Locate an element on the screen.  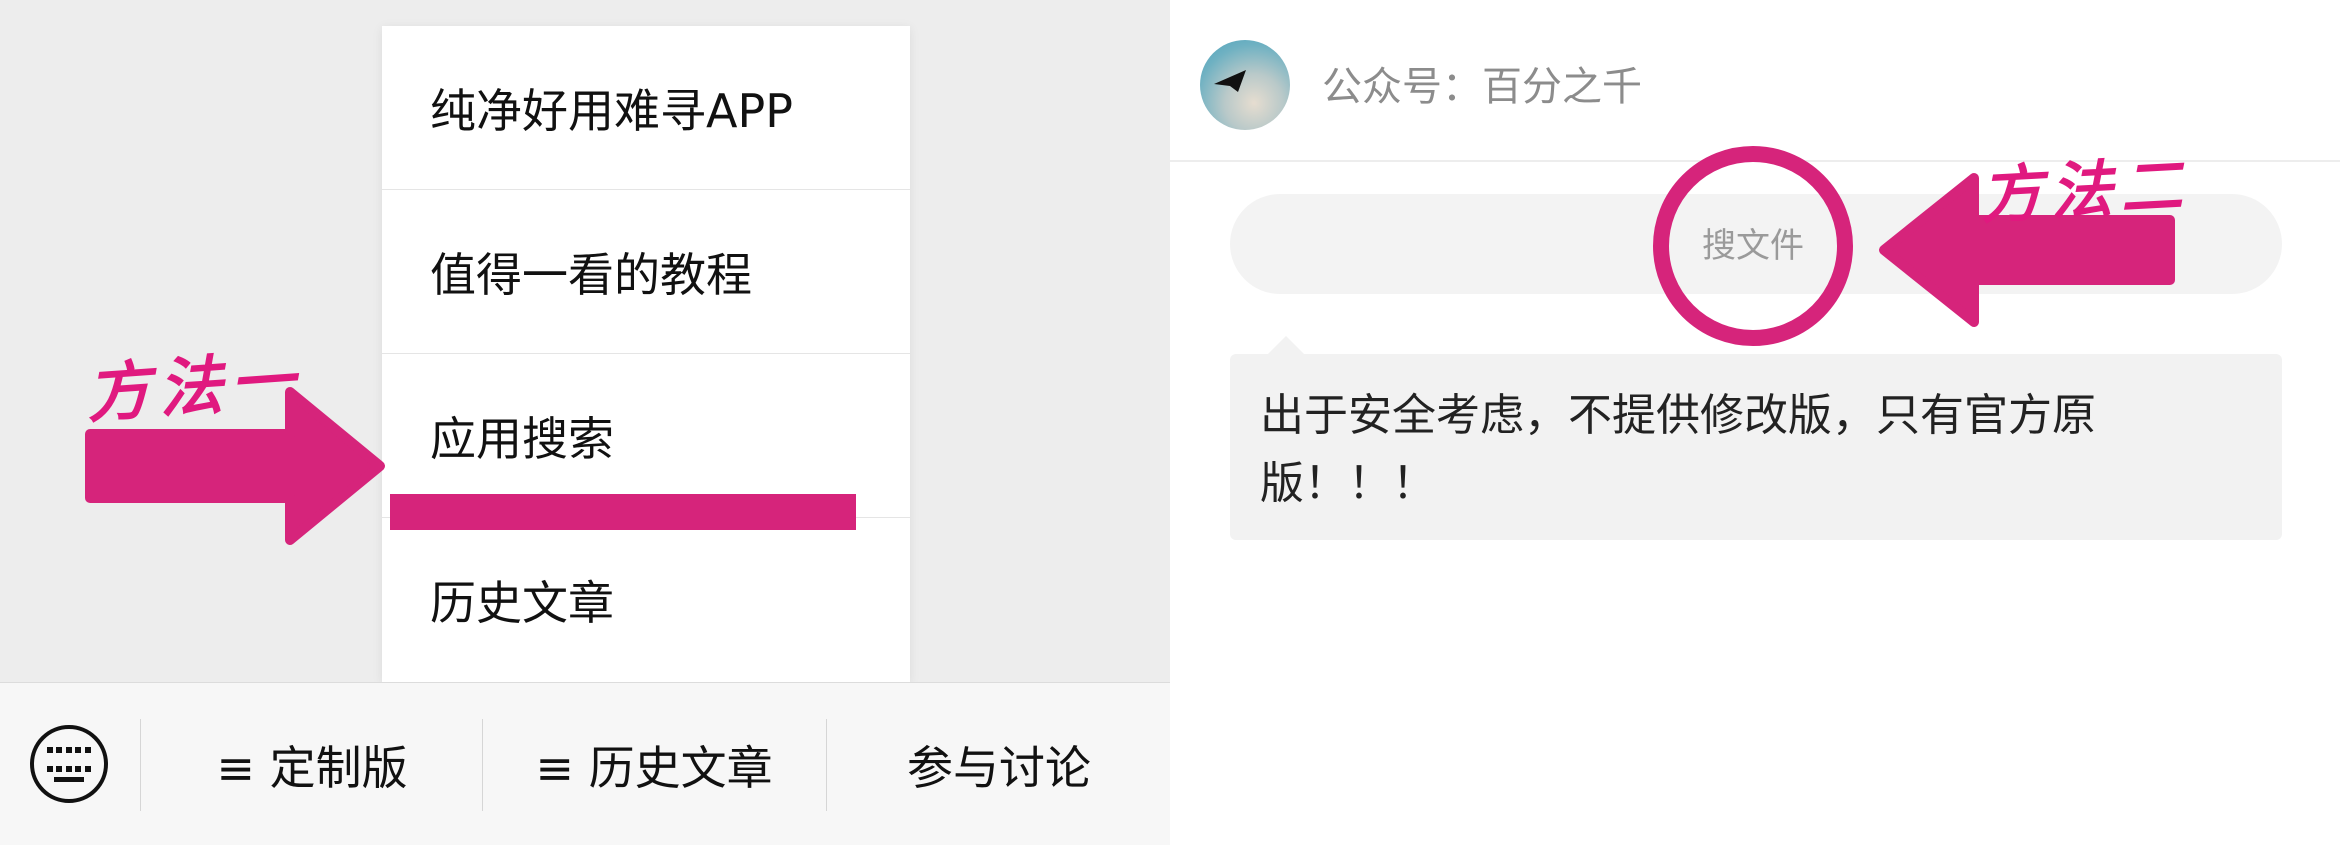
arrow-right-icon is located at coordinates (235, 466).